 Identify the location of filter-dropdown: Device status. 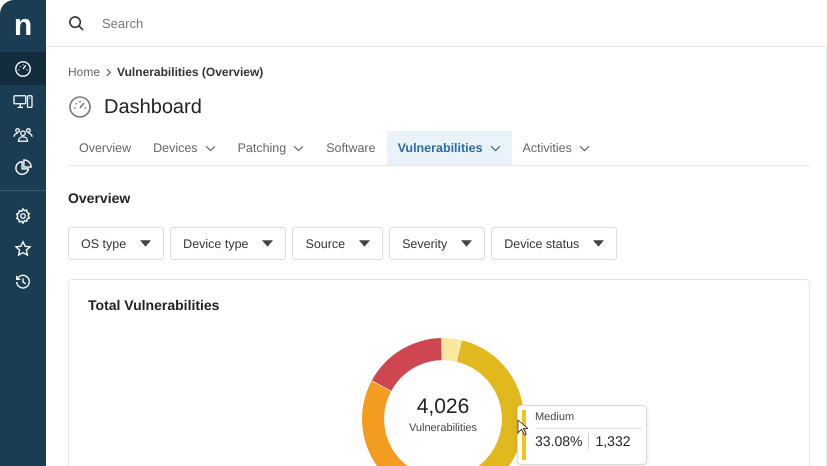
(554, 243).